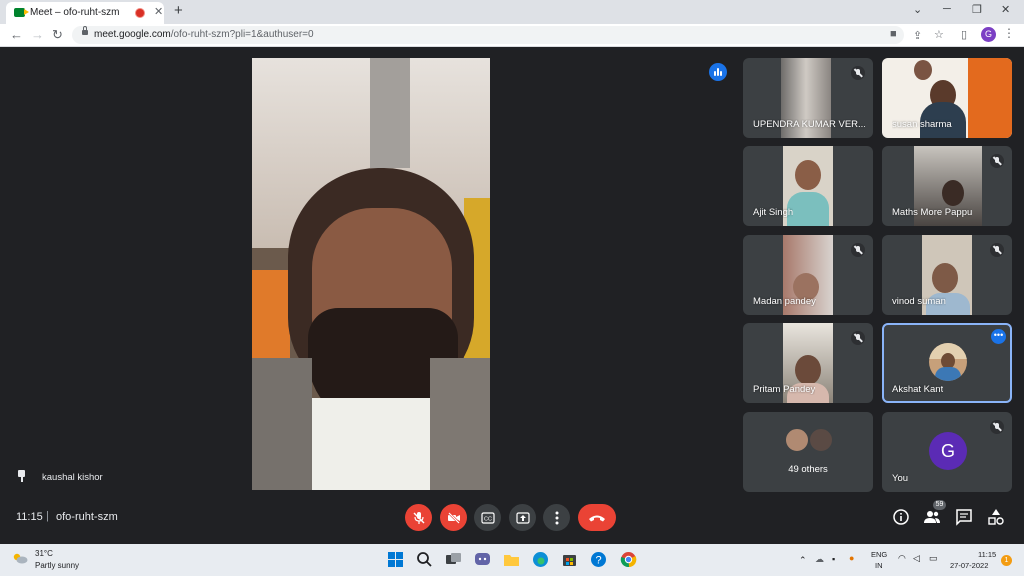  Describe the element at coordinates (833, 559) in the screenshot. I see `camera-icon: ▪` at that location.